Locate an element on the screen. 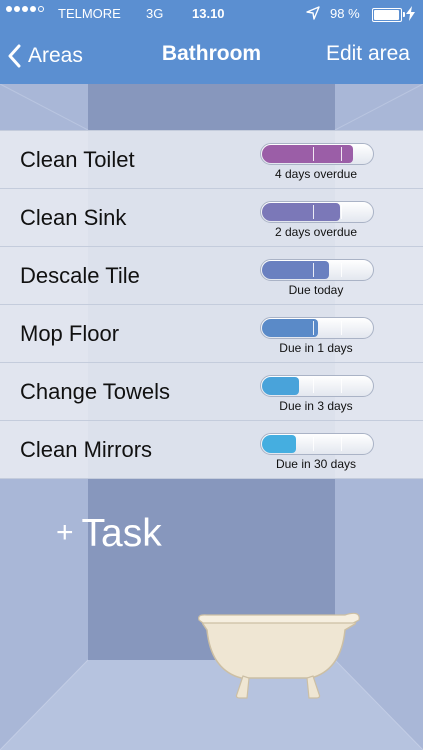 The width and height of the screenshot is (423, 750). task-name: Descale Tile is located at coordinates (80, 275).